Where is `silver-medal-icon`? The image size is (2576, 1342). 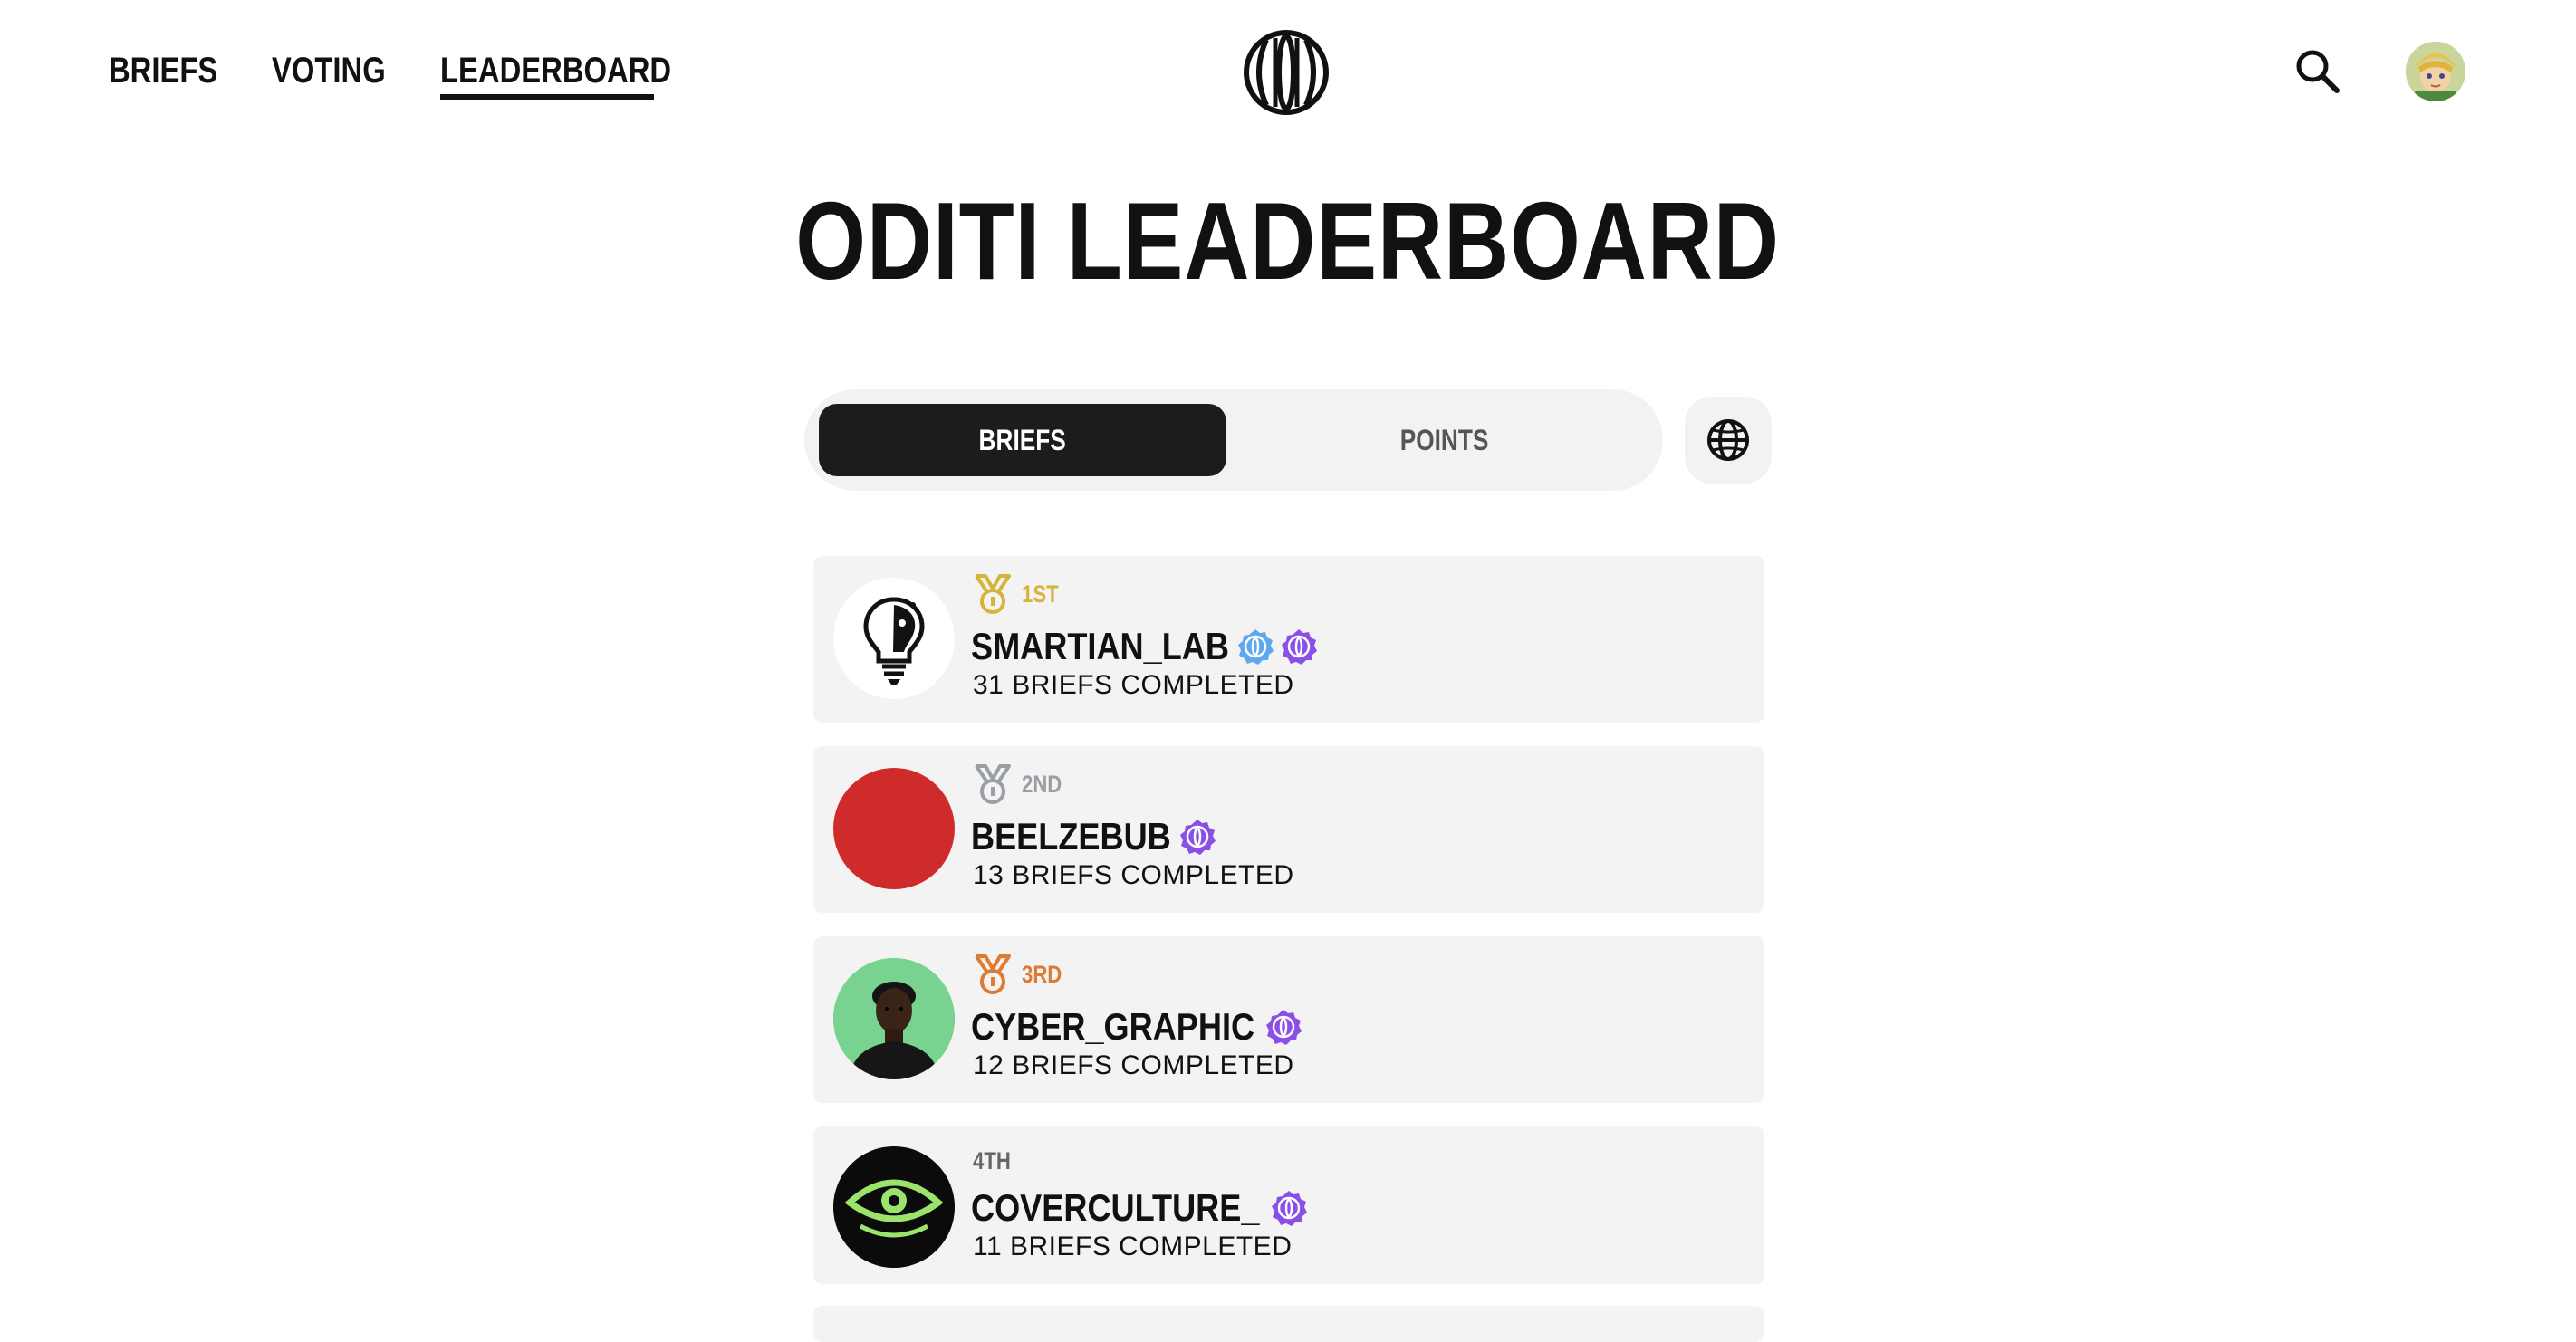
silver-medal-icon is located at coordinates (993, 784).